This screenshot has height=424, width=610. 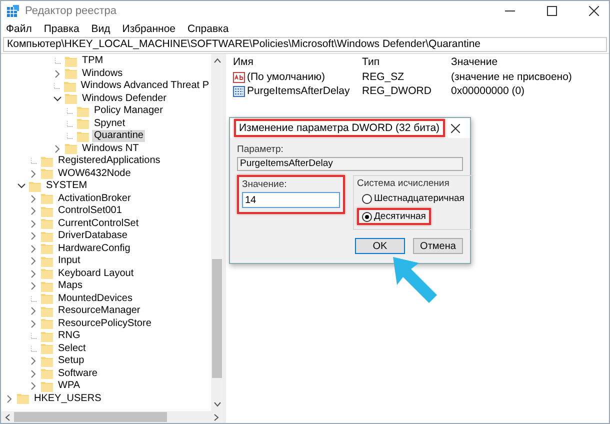 I want to click on tree-item: Quarantine, so click(x=119, y=136).